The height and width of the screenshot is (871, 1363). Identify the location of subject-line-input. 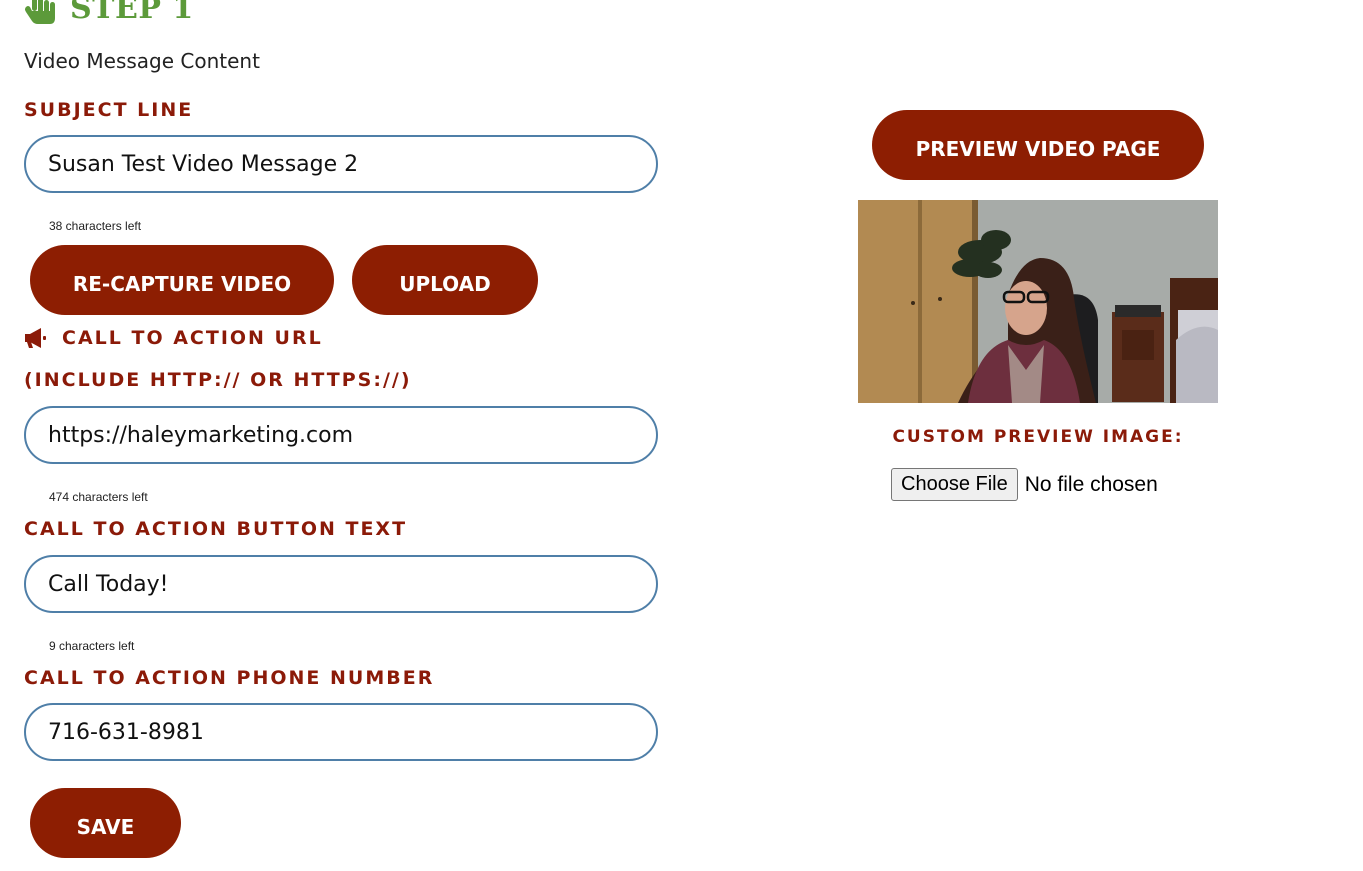
(341, 164).